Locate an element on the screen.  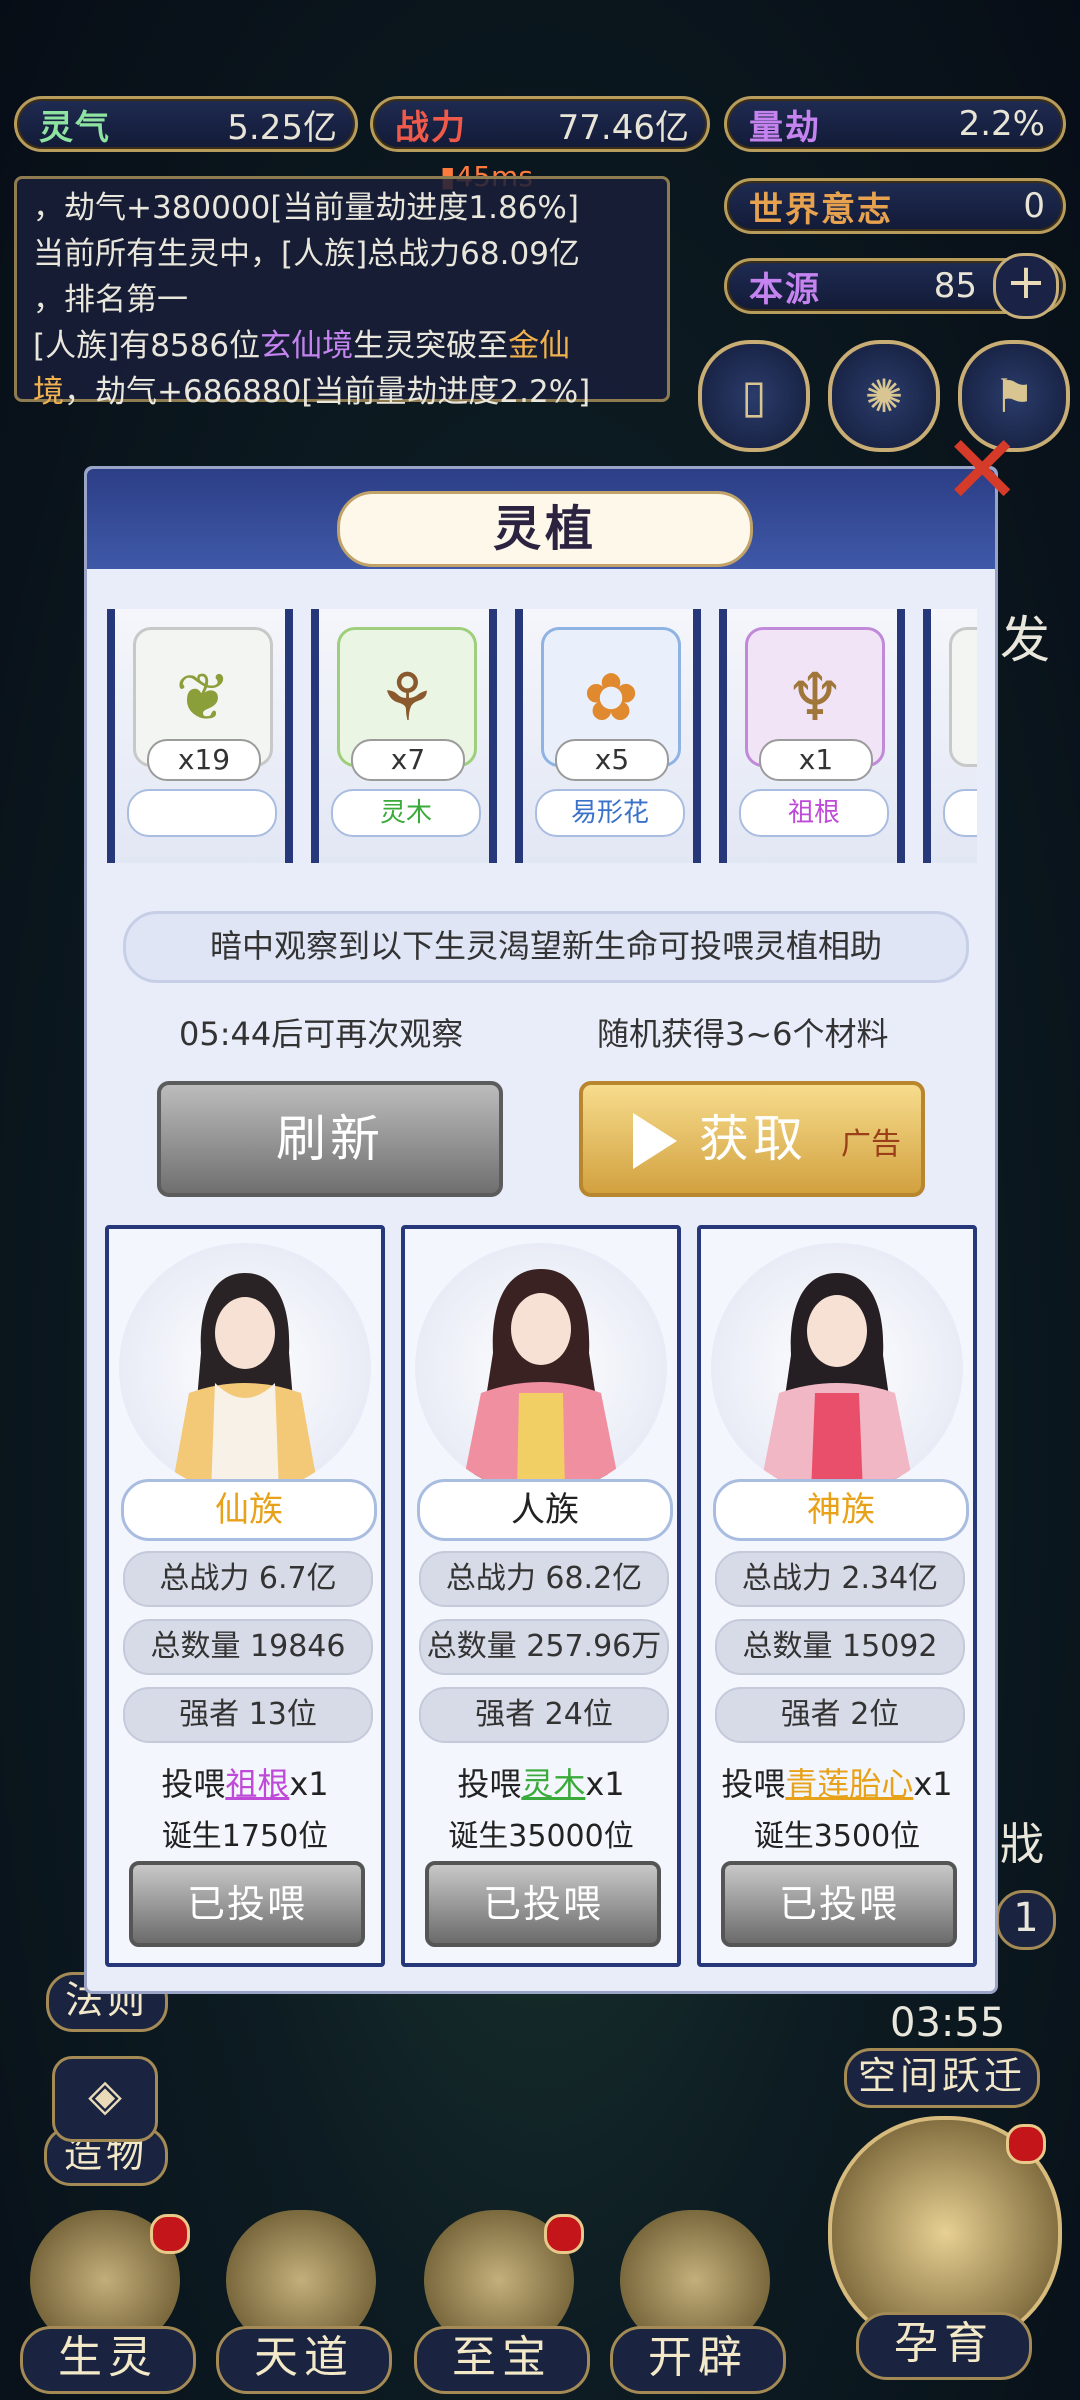
zhanli-label: 战力 is located at coordinates (431, 127).